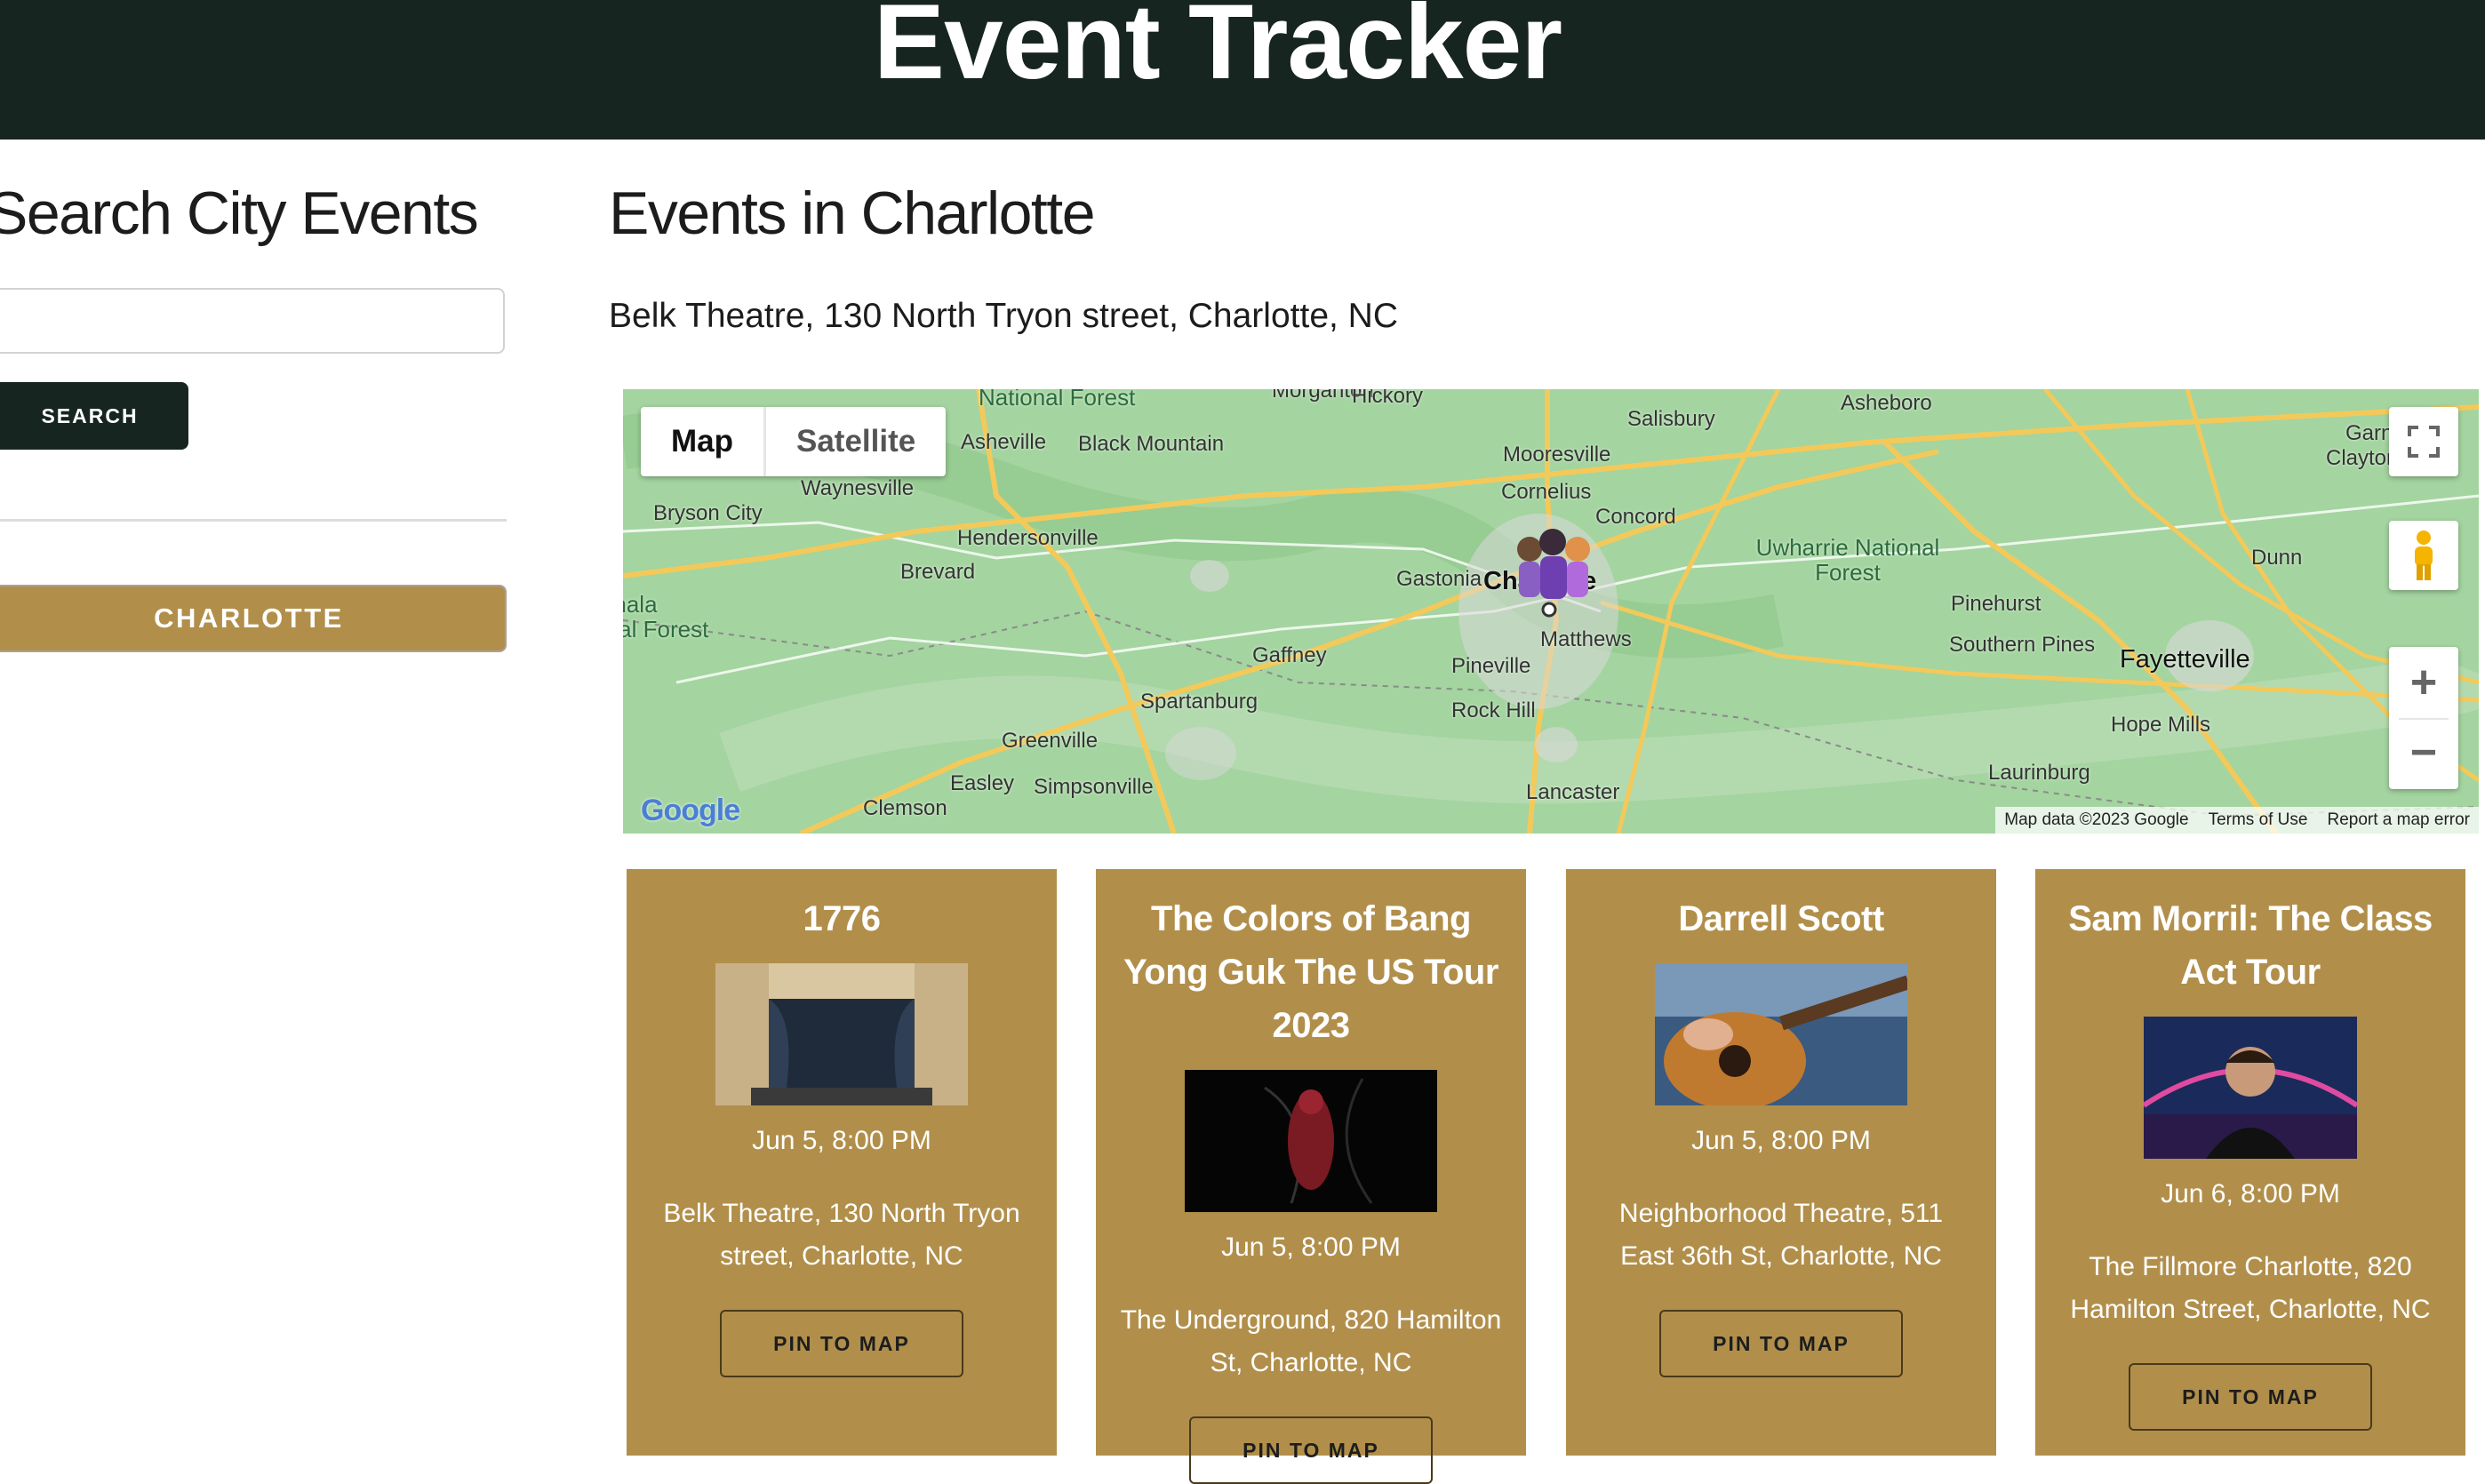 The height and width of the screenshot is (1484, 2485). Describe the element at coordinates (2423, 683) in the screenshot. I see `zoom-in-button: +` at that location.